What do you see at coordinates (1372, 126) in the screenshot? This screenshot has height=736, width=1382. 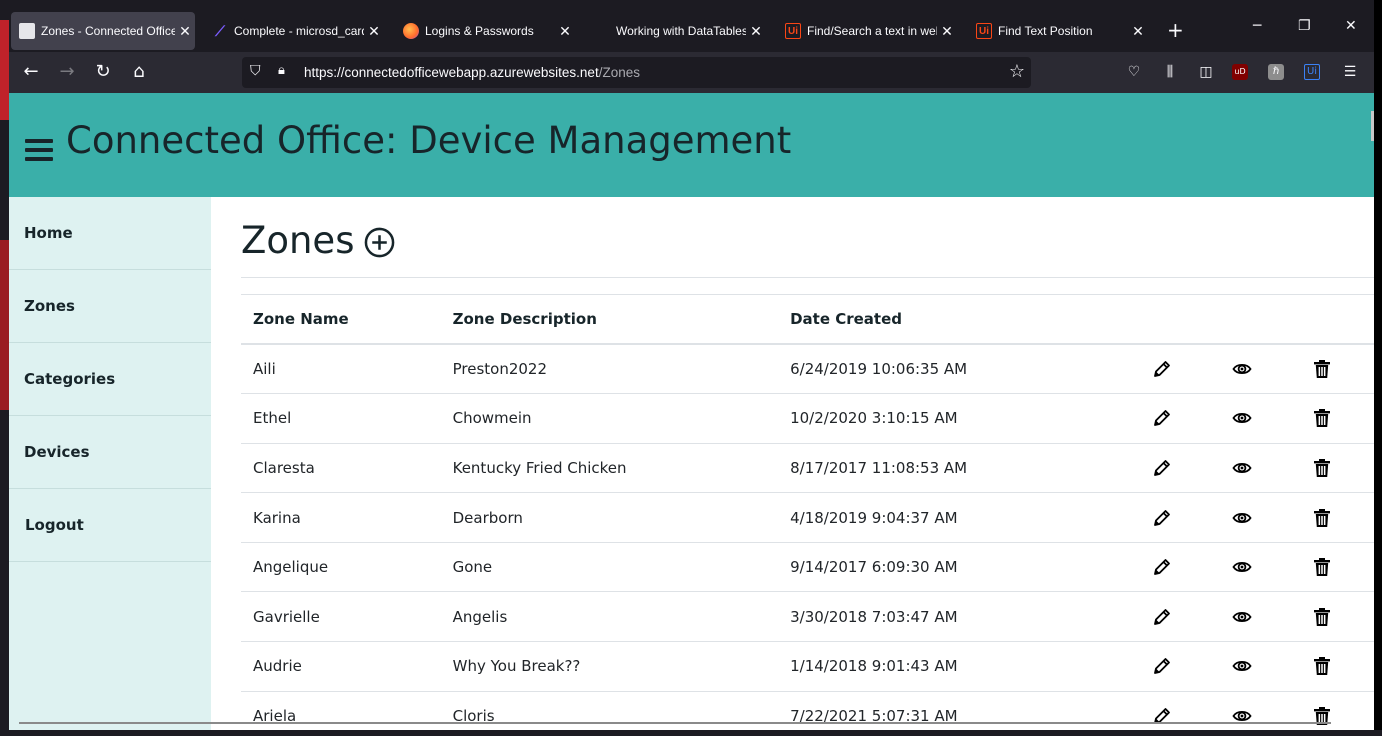 I see `vertical-scrollbar` at bounding box center [1372, 126].